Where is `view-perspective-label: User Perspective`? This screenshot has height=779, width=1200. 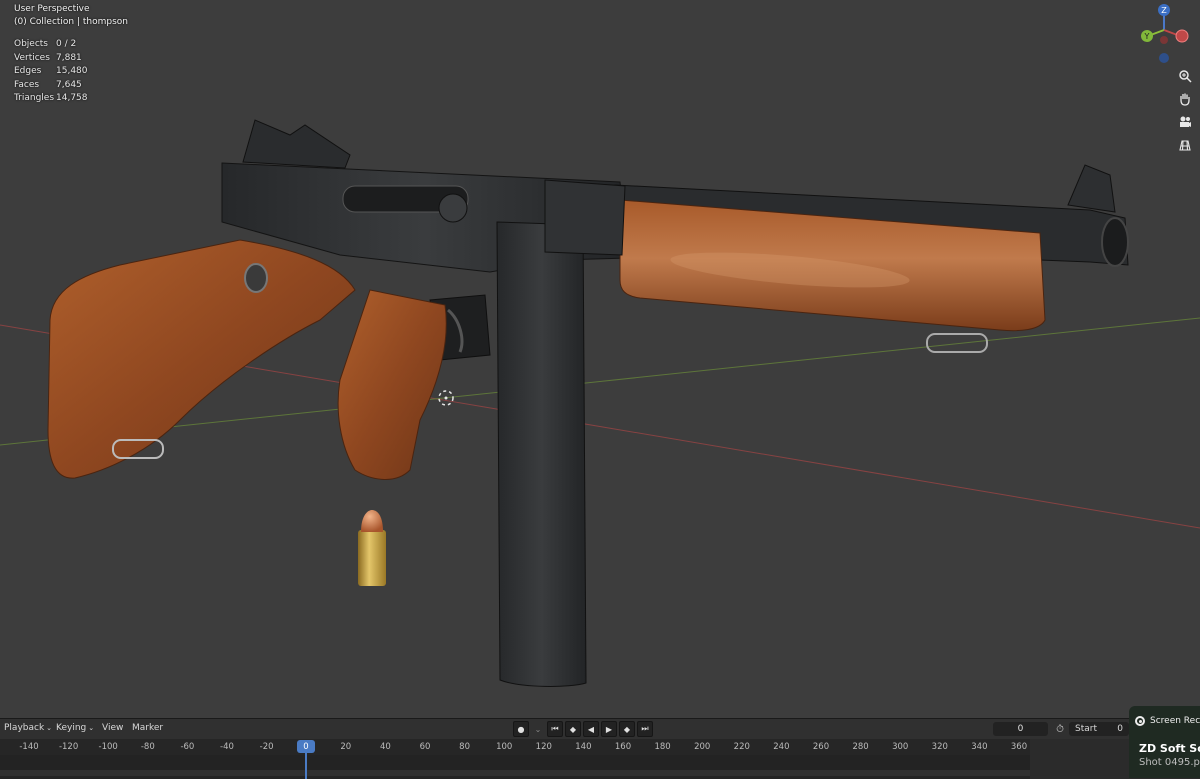
view-perspective-label: User Perspective is located at coordinates (52, 9).